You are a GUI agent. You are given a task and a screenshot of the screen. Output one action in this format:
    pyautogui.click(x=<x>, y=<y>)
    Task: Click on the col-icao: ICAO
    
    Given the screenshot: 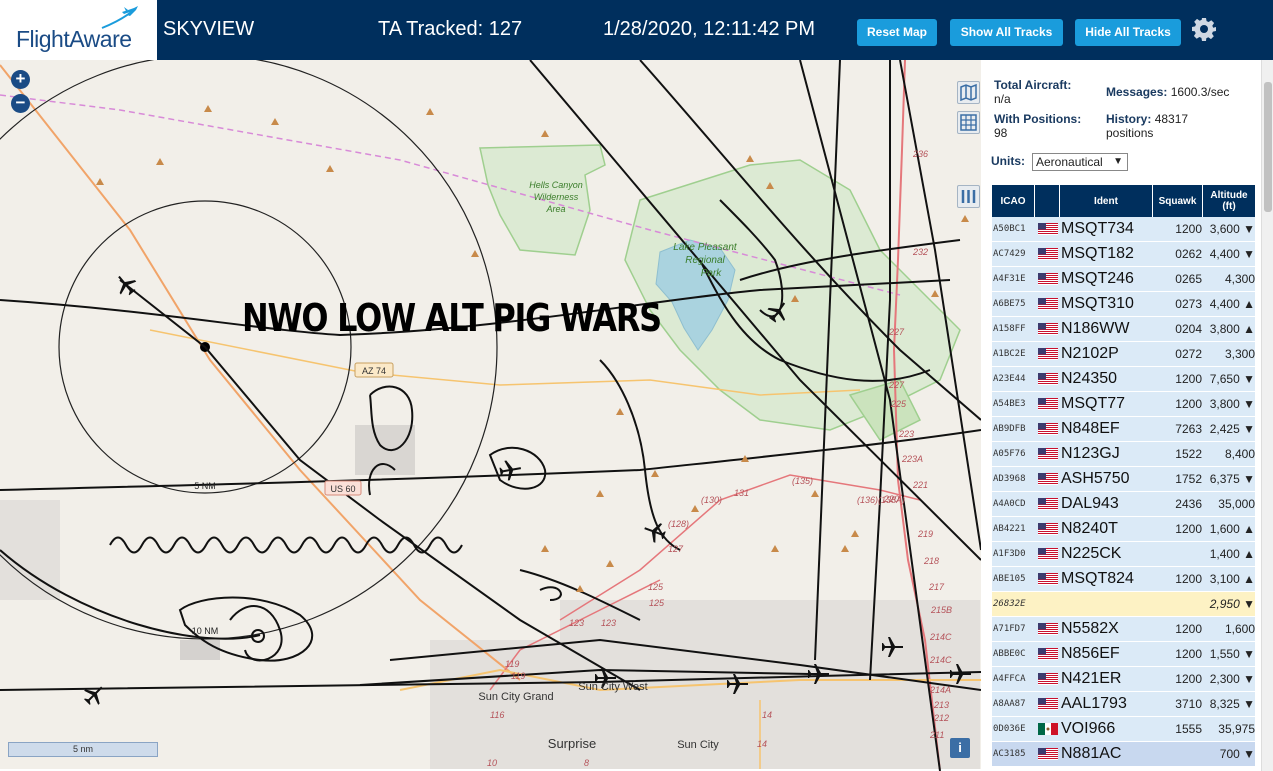 What is the action you would take?
    pyautogui.click(x=1013, y=201)
    